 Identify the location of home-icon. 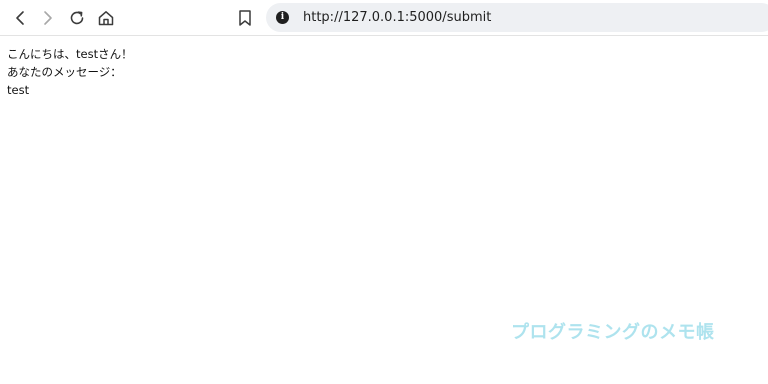
(106, 18).